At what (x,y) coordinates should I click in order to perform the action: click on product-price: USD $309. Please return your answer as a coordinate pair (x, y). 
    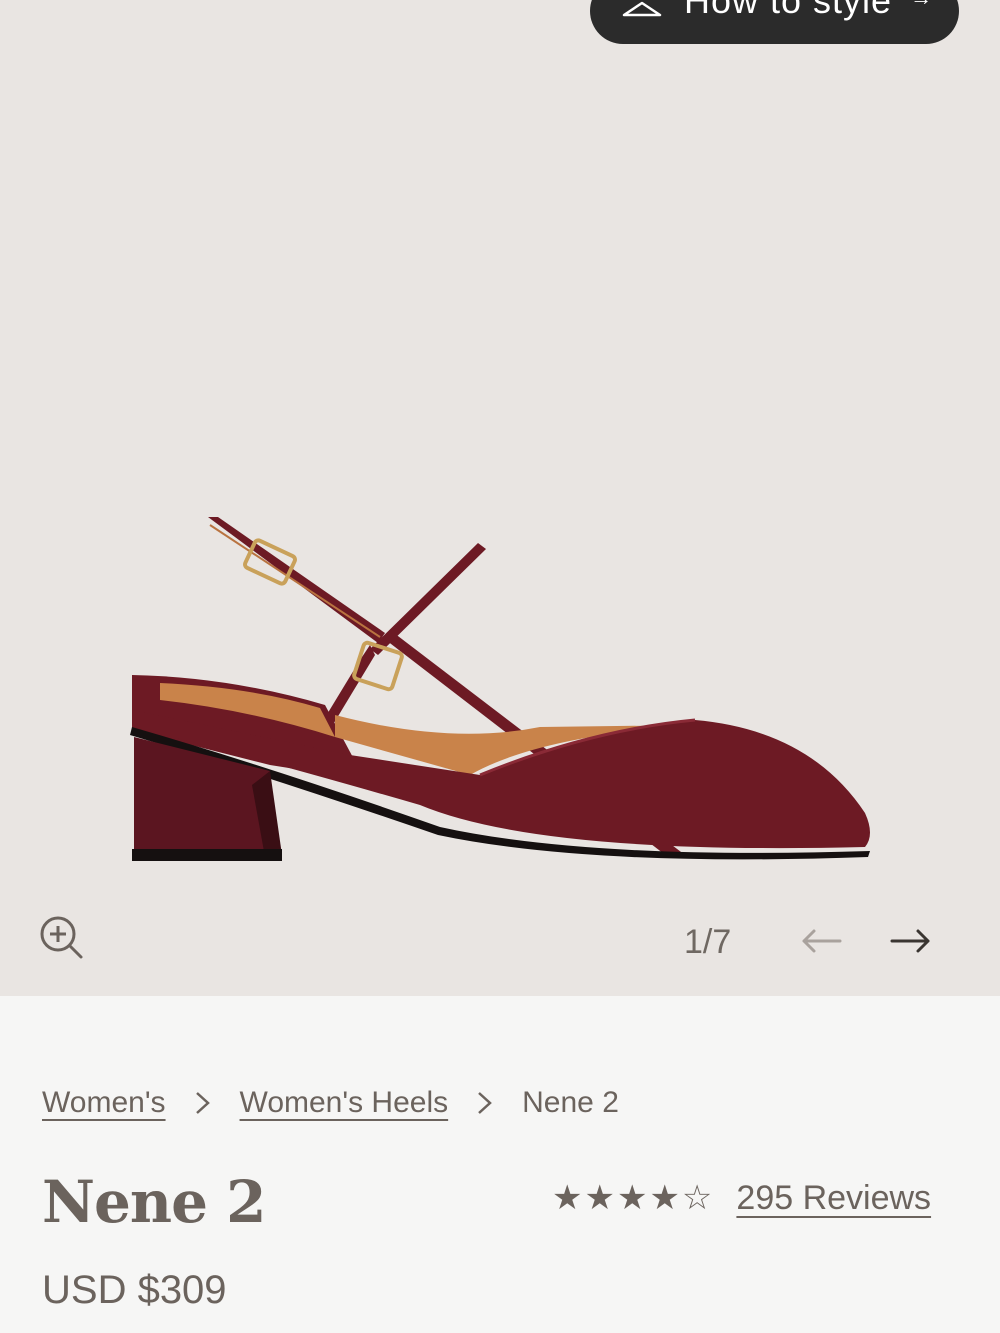
    Looking at the image, I should click on (134, 1290).